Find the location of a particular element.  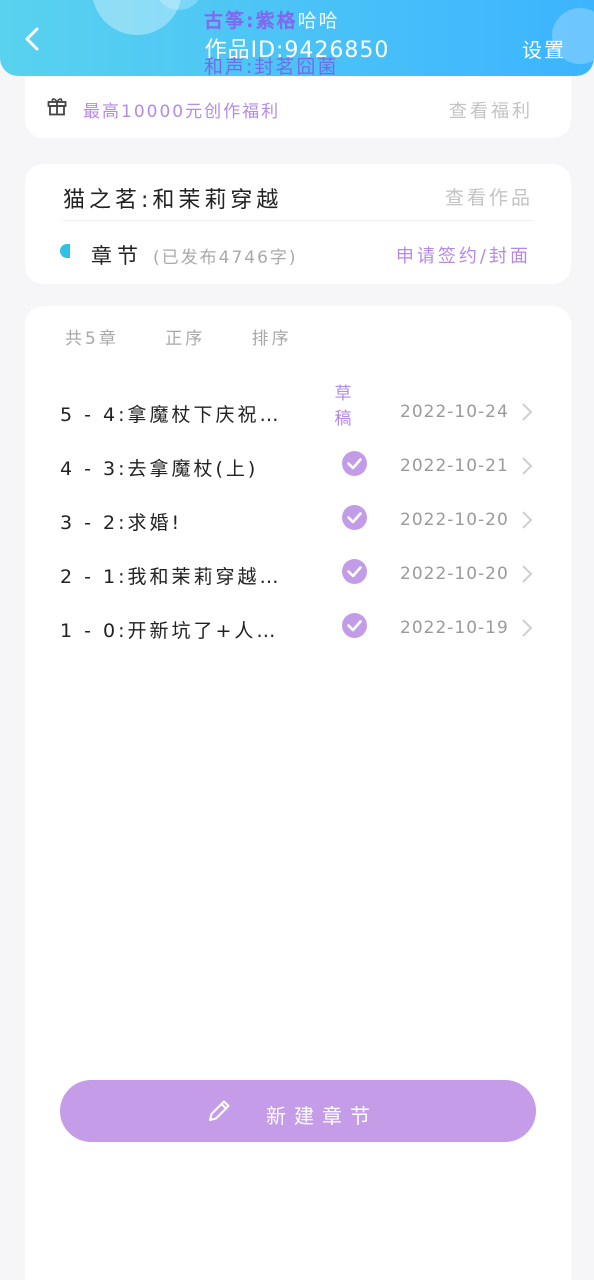

sort-button: 排序 is located at coordinates (272, 339).